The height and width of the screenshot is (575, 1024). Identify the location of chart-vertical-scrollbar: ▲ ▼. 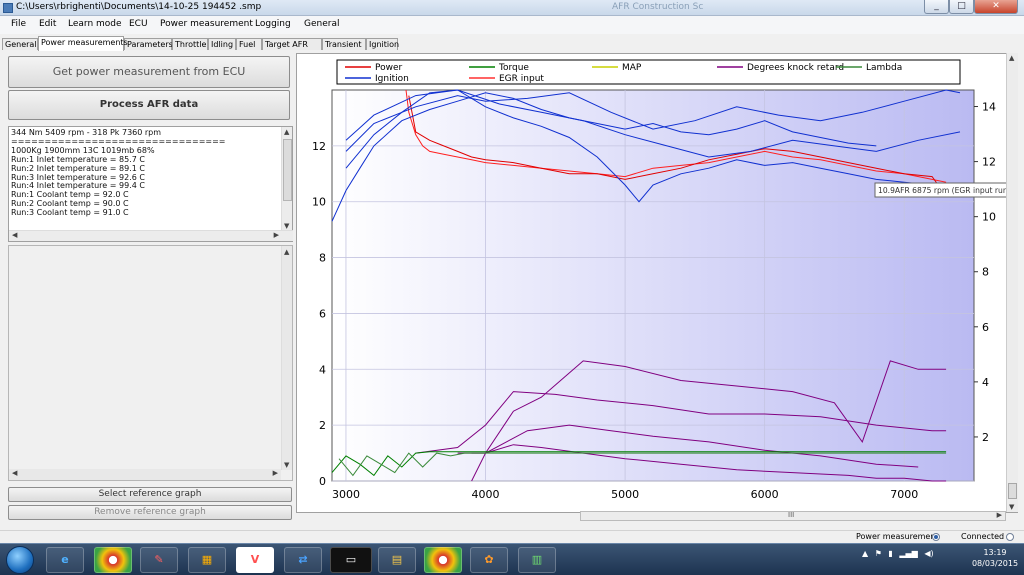
(1012, 282).